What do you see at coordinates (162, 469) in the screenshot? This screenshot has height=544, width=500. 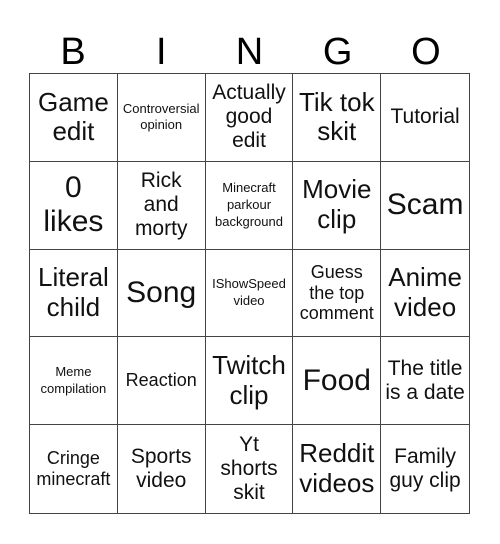 I see `bingo-cell: Sports video` at bounding box center [162, 469].